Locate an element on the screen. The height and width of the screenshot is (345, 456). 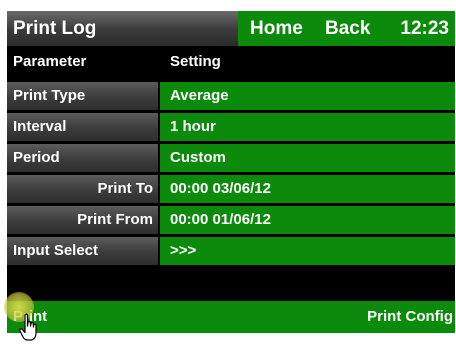
interval-label: Interval is located at coordinates (82, 127).